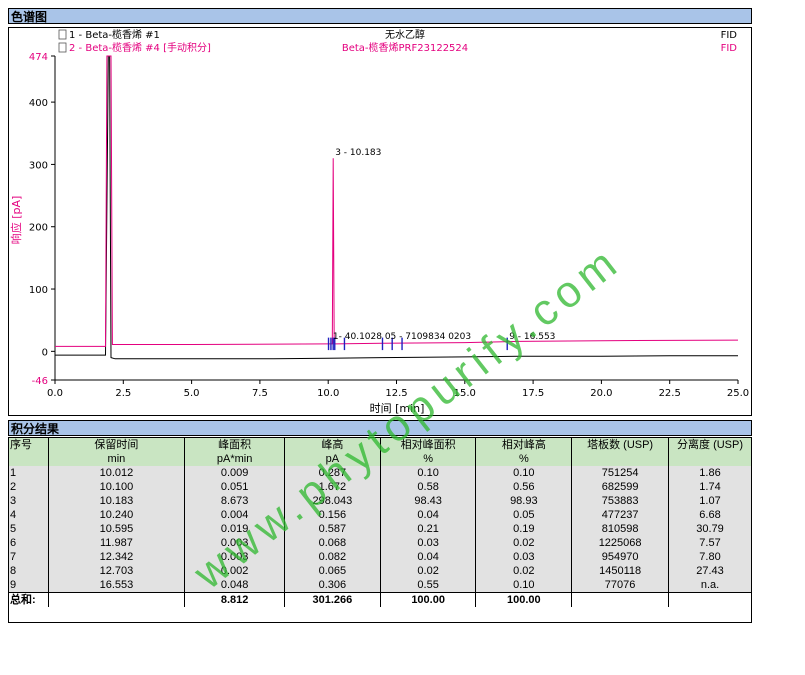 This screenshot has width=805, height=675. I want to click on column-header: 塔板数 (USP), so click(620, 445).